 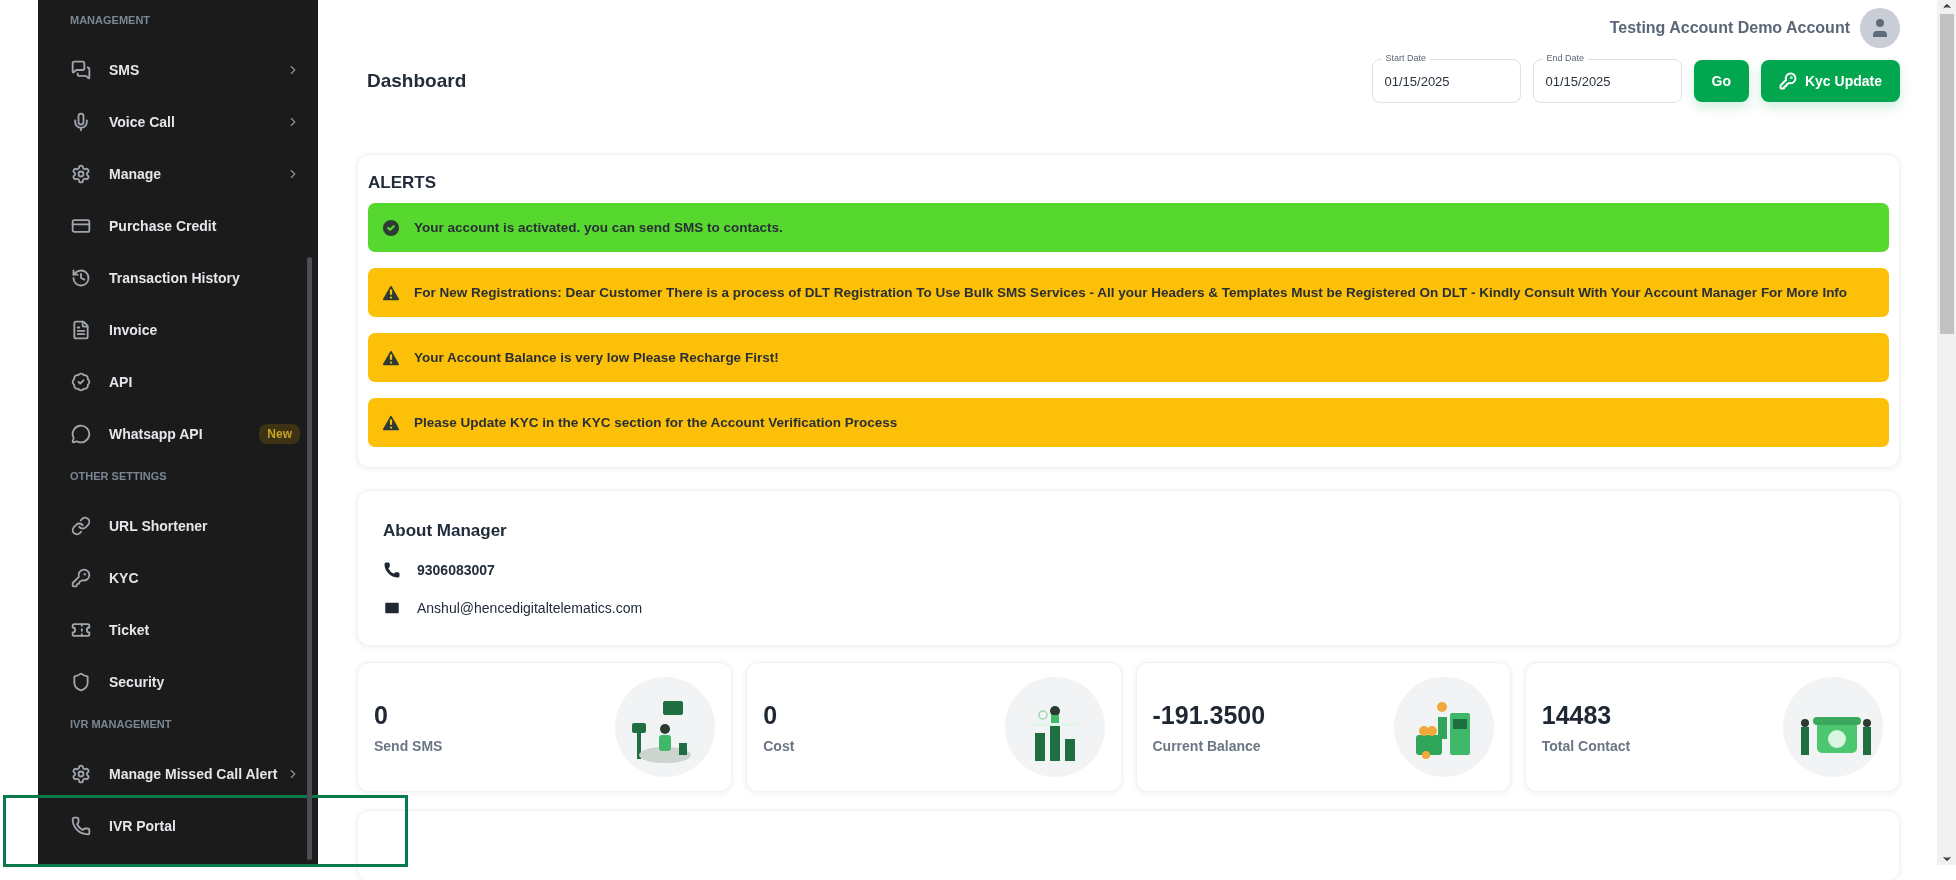 What do you see at coordinates (279, 434) in the screenshot?
I see `new-badge: New` at bounding box center [279, 434].